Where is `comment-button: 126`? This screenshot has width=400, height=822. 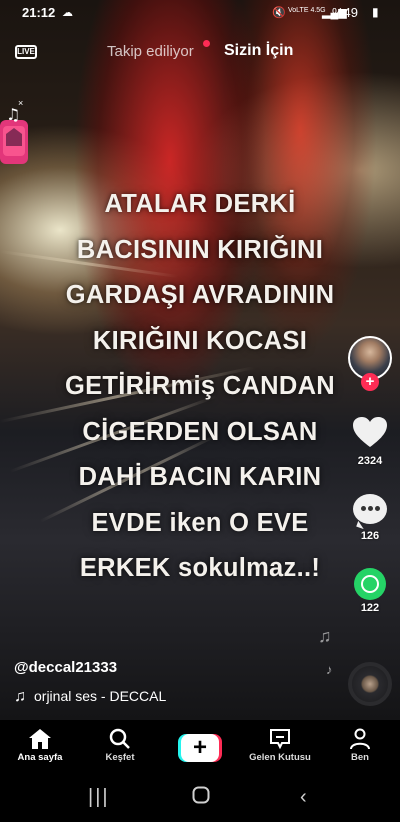 comment-button: 126 is located at coordinates (370, 518).